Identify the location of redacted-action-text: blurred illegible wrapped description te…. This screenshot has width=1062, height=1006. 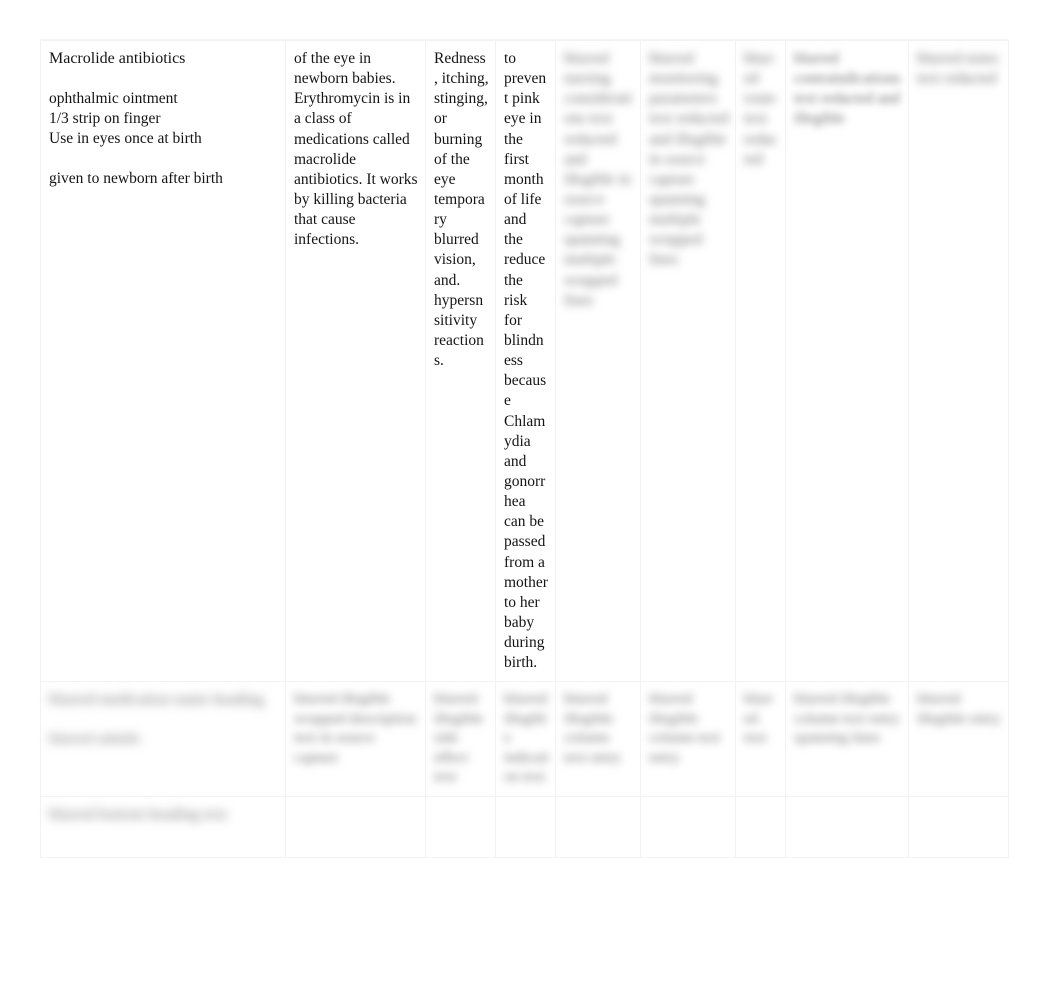
(357, 728).